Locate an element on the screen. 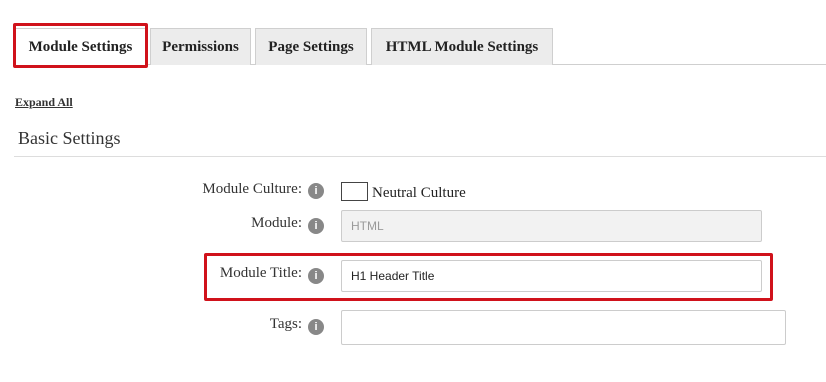 This screenshot has width=826, height=382. tags-input is located at coordinates (563, 327).